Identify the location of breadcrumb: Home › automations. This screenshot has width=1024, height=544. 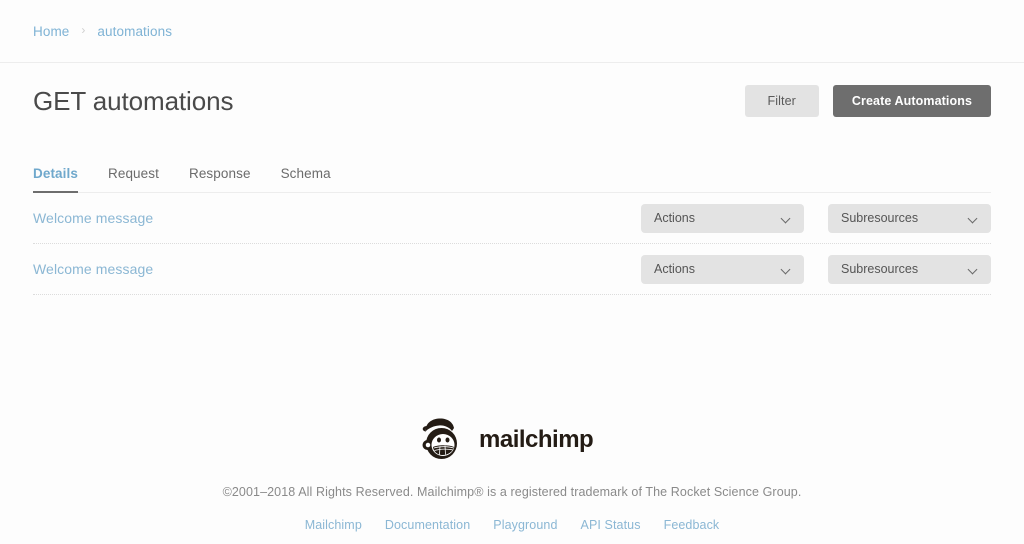
(512, 31).